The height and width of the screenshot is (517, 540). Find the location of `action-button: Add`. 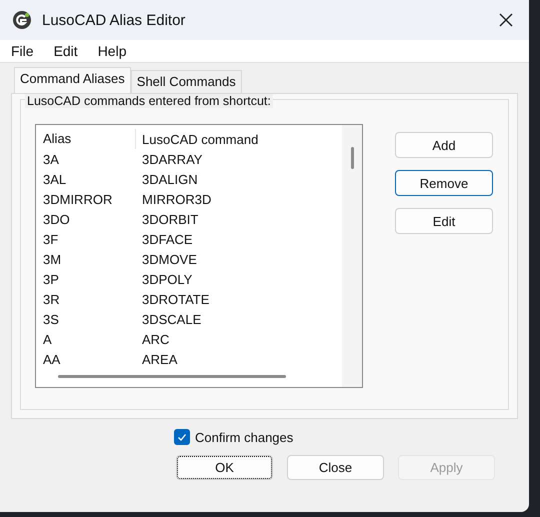

action-button: Add is located at coordinates (444, 145).